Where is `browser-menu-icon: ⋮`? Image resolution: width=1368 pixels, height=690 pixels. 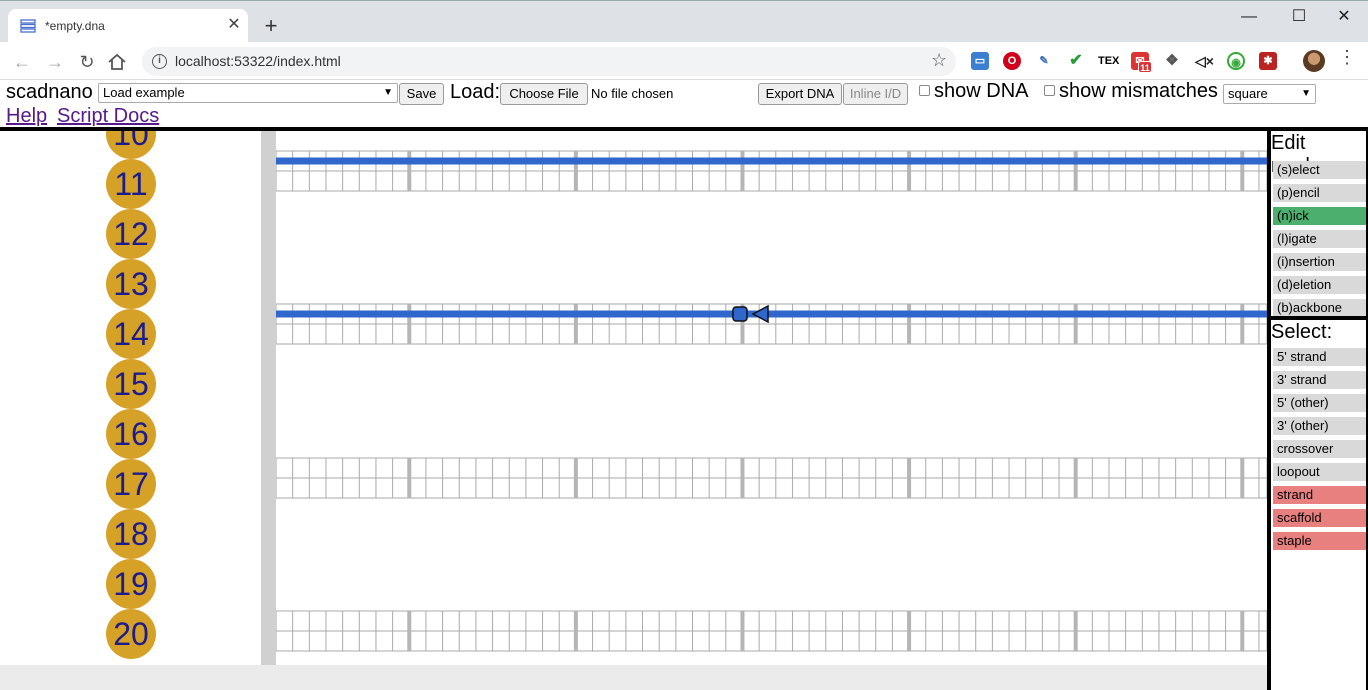 browser-menu-icon: ⋮ is located at coordinates (1347, 57).